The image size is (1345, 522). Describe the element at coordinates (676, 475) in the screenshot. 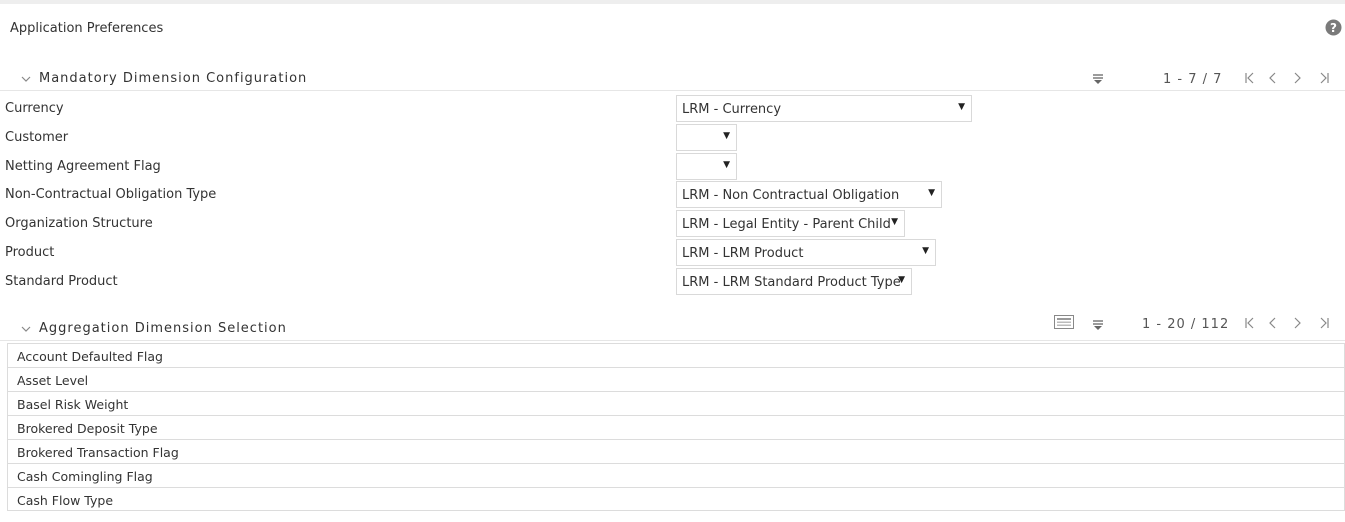

I see `list-item: Cash Comingling Flag` at that location.